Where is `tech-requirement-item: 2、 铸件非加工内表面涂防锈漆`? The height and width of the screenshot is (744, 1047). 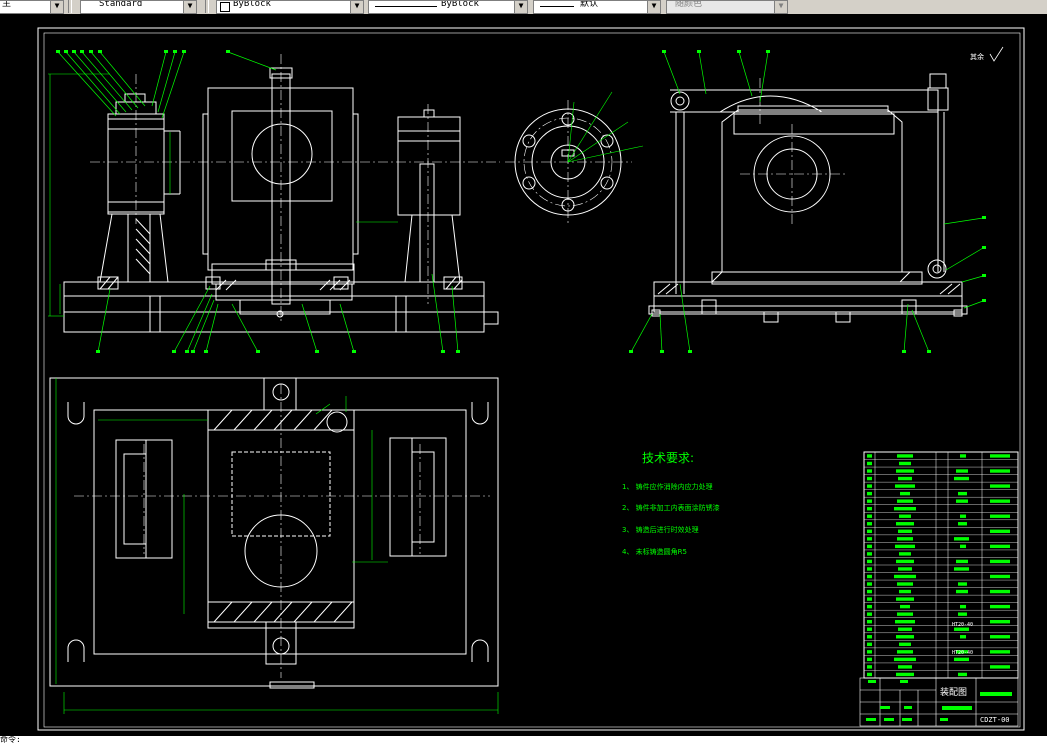
tech-requirement-item: 2、 铸件非加工内表面涂防锈漆 is located at coordinates (671, 507).